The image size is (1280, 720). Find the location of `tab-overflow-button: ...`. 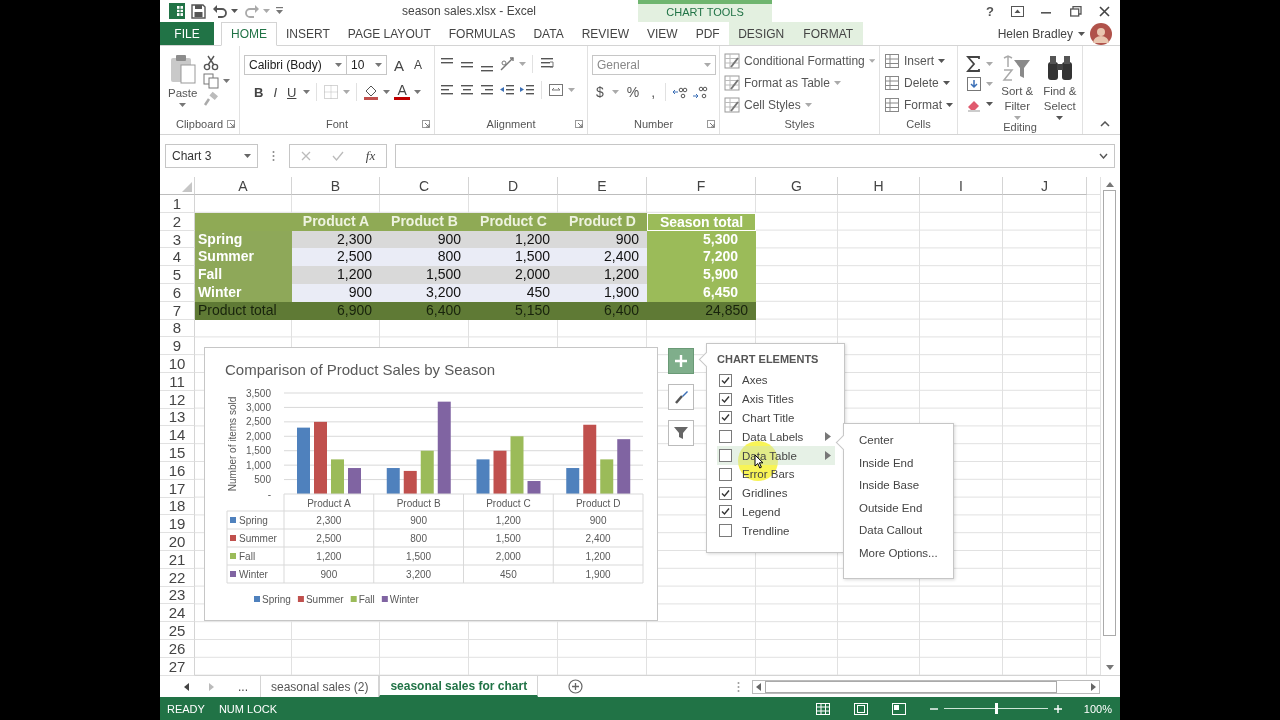

tab-overflow-button: ... is located at coordinates (243, 686).